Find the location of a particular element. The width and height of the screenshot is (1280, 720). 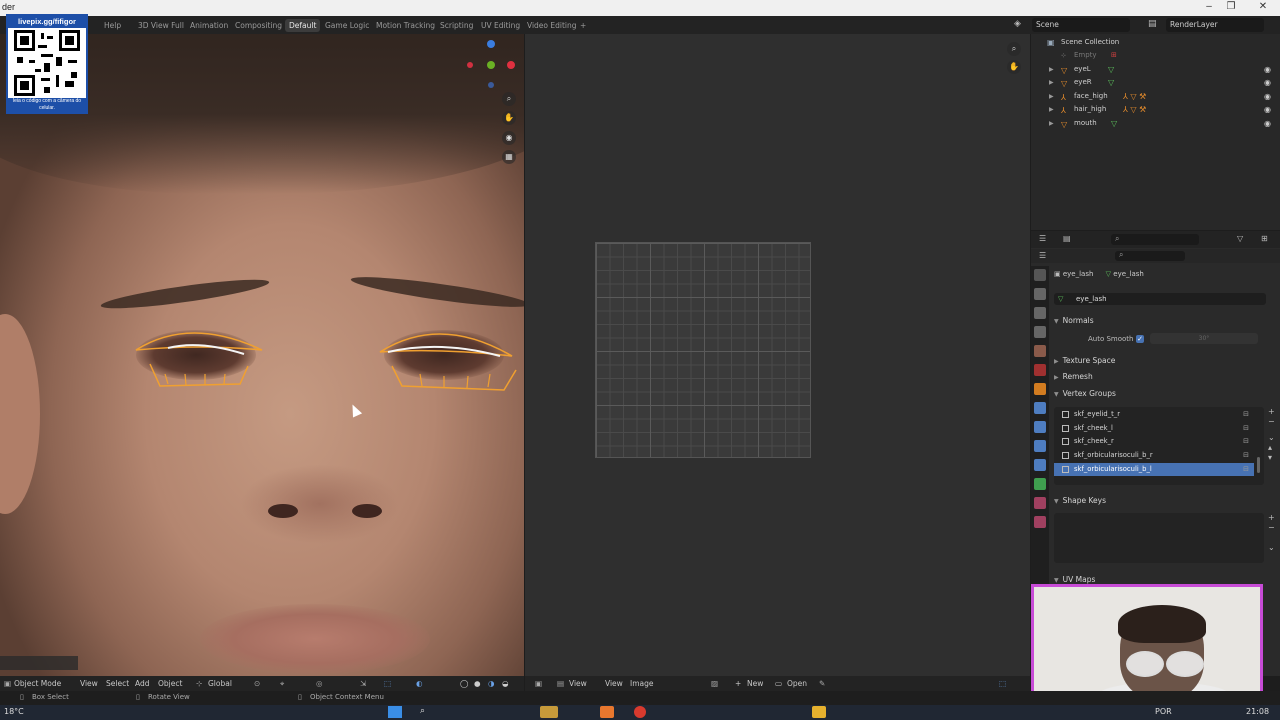

new-image-button: New is located at coordinates (755, 683).